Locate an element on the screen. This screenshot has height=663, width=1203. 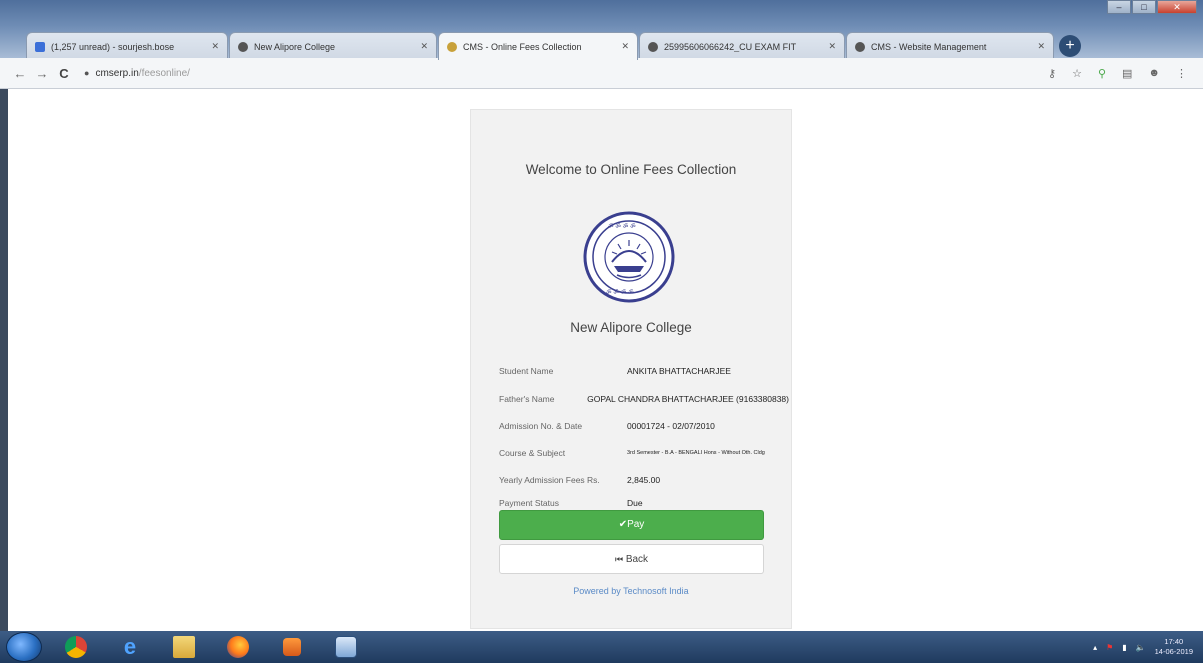
windows-taskbar: e ▴ ⚑ ▮ 🔈 17:40 14-06-2019 is located at coordinates (601, 647).